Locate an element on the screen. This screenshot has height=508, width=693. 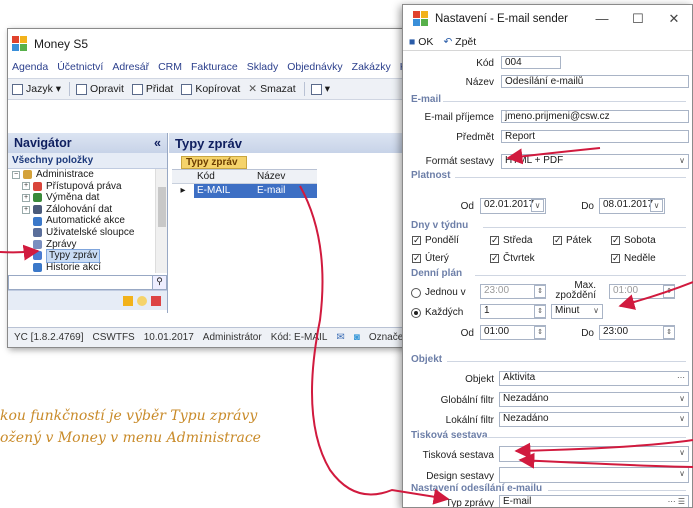
table-icon is located at coordinates (17, 89).